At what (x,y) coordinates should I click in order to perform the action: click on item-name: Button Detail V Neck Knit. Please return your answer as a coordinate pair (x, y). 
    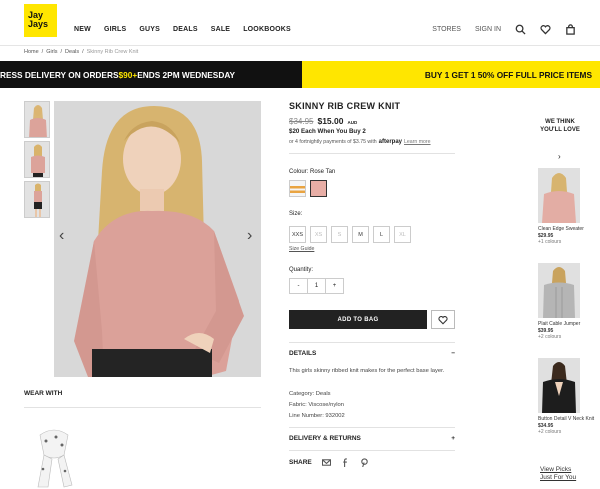
    Looking at the image, I should click on (566, 419).